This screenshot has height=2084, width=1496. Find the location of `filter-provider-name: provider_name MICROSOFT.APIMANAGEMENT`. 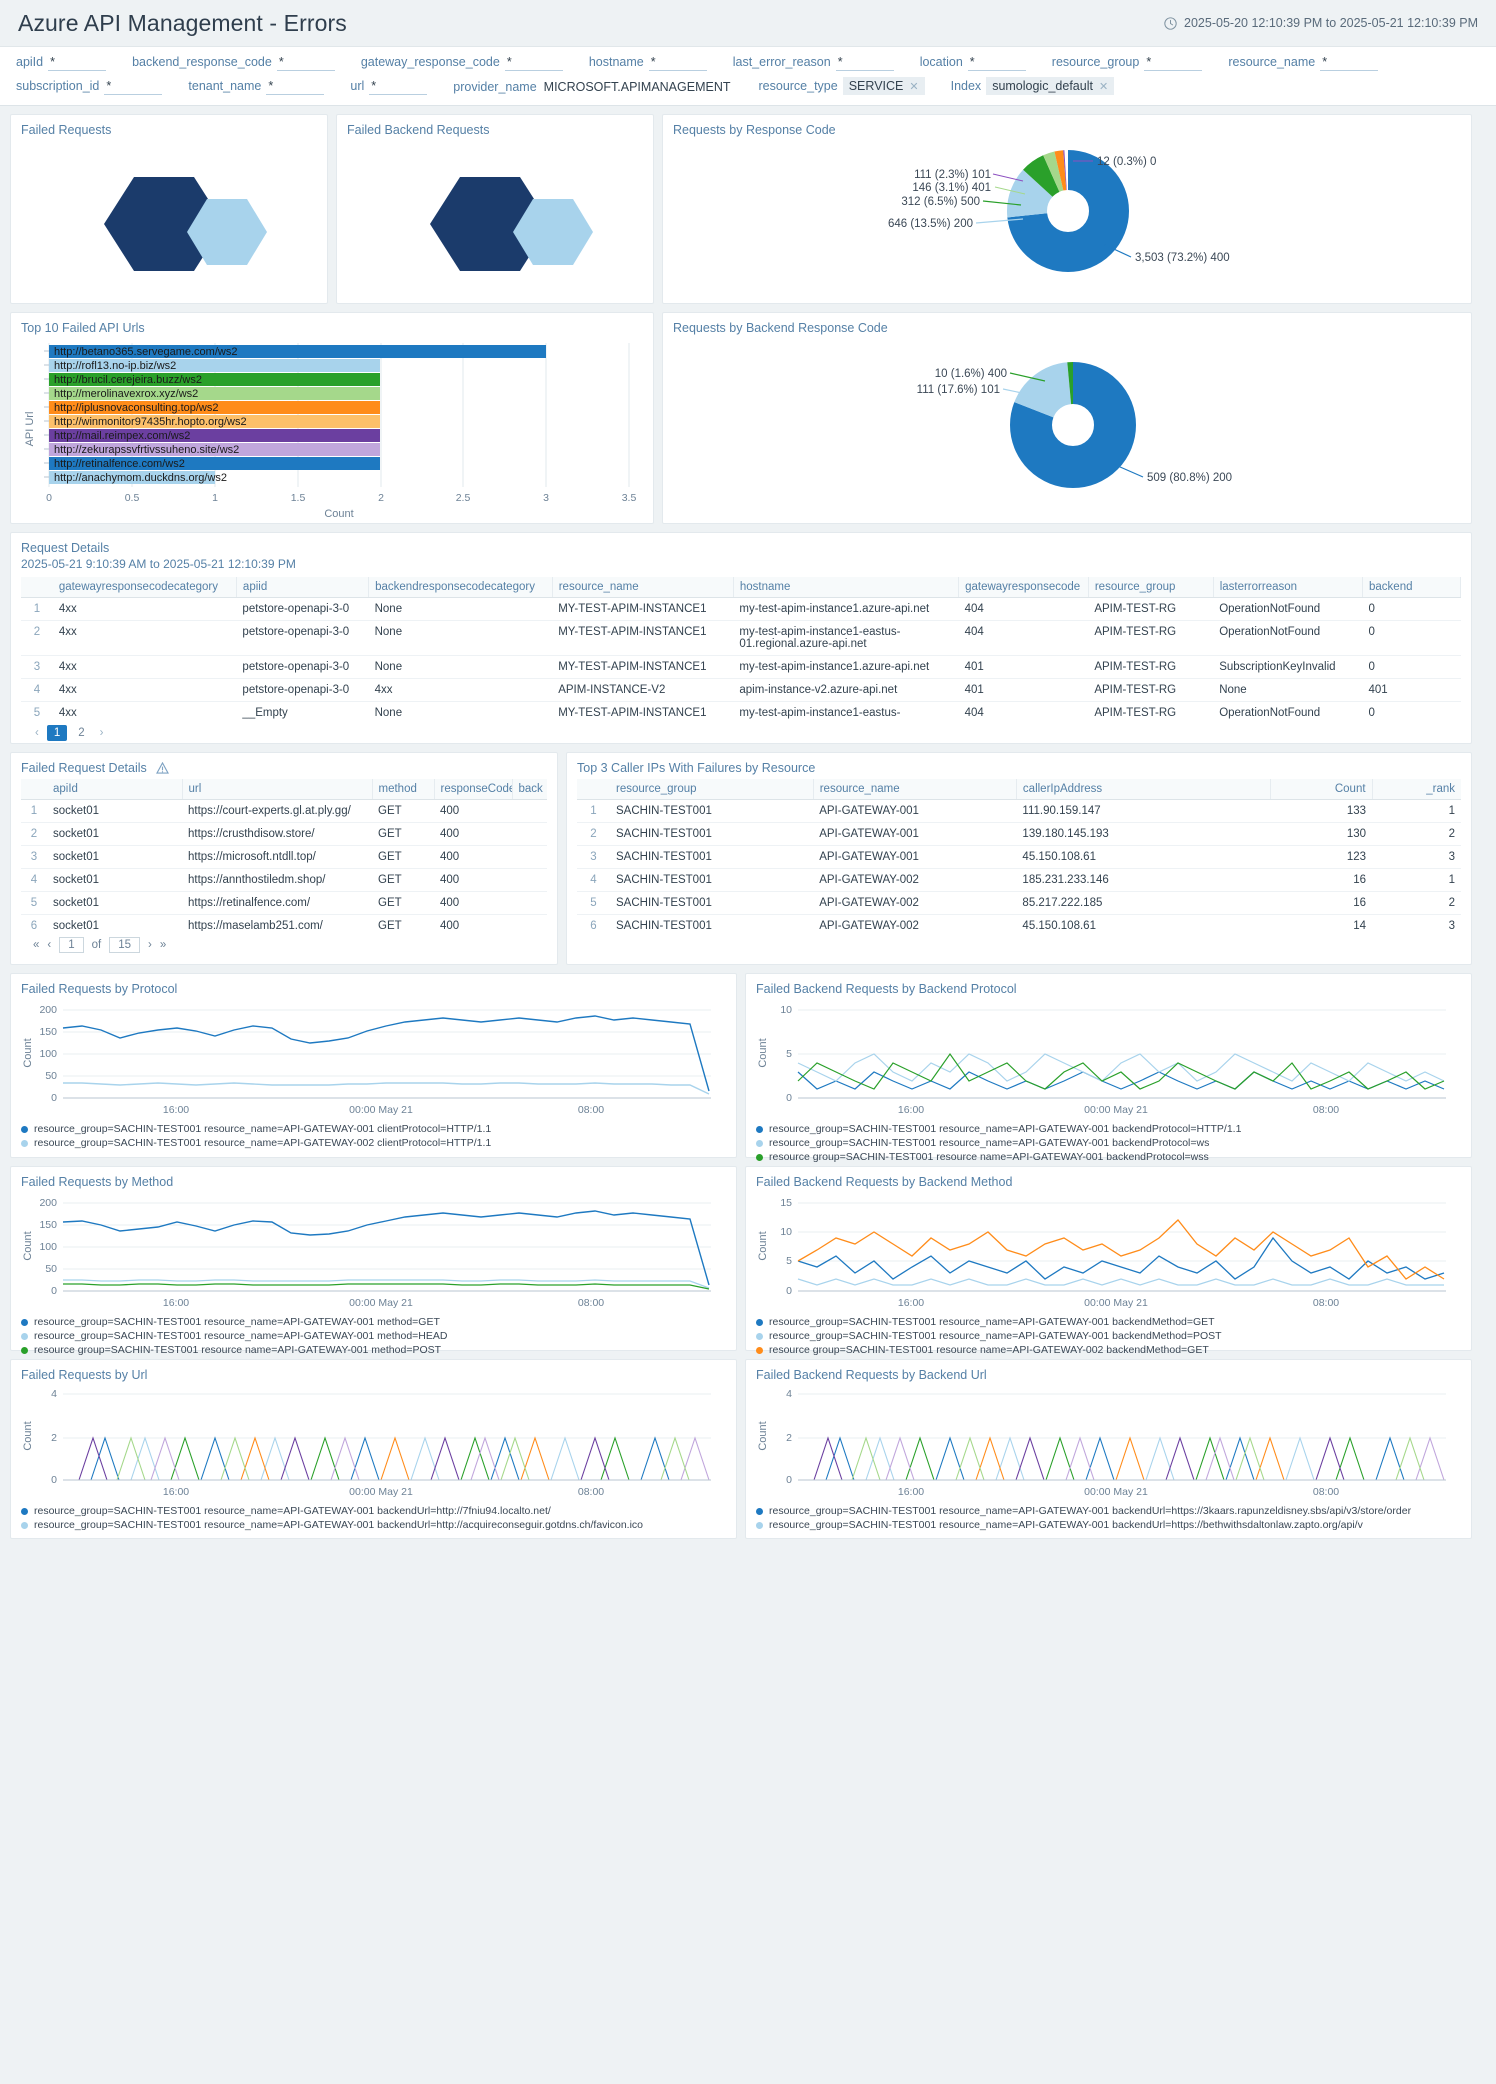

filter-provider-name: provider_name MICROSOFT.APIMANAGEMENT is located at coordinates (592, 87).